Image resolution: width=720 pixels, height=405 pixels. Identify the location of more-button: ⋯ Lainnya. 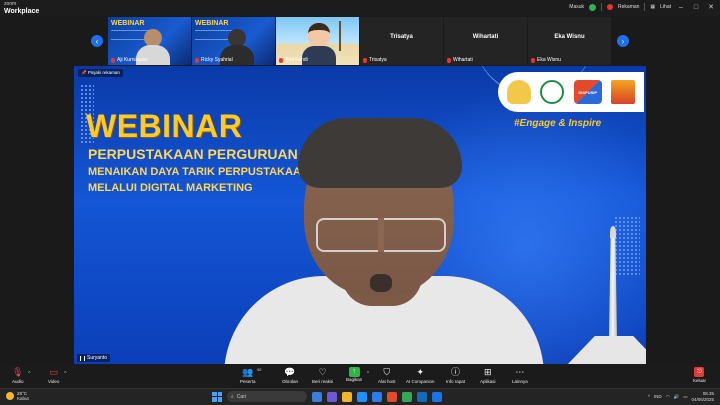
(520, 375).